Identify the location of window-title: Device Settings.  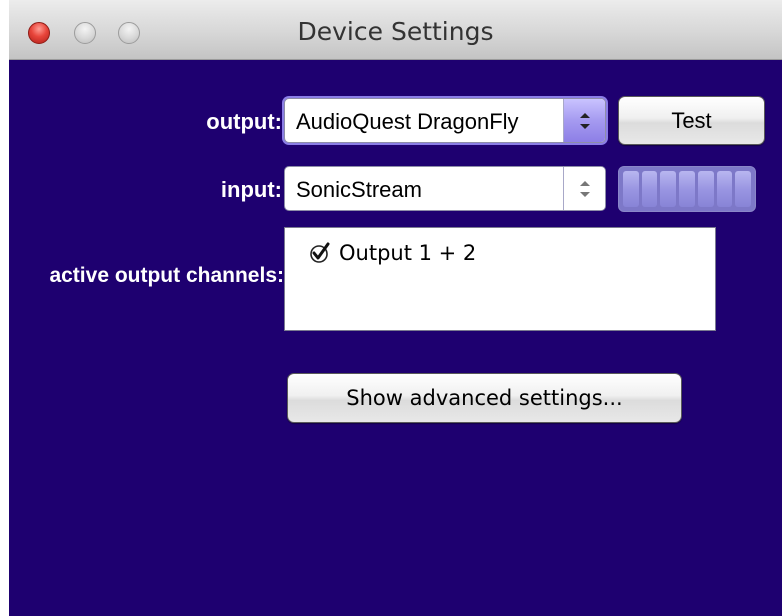
(395, 31).